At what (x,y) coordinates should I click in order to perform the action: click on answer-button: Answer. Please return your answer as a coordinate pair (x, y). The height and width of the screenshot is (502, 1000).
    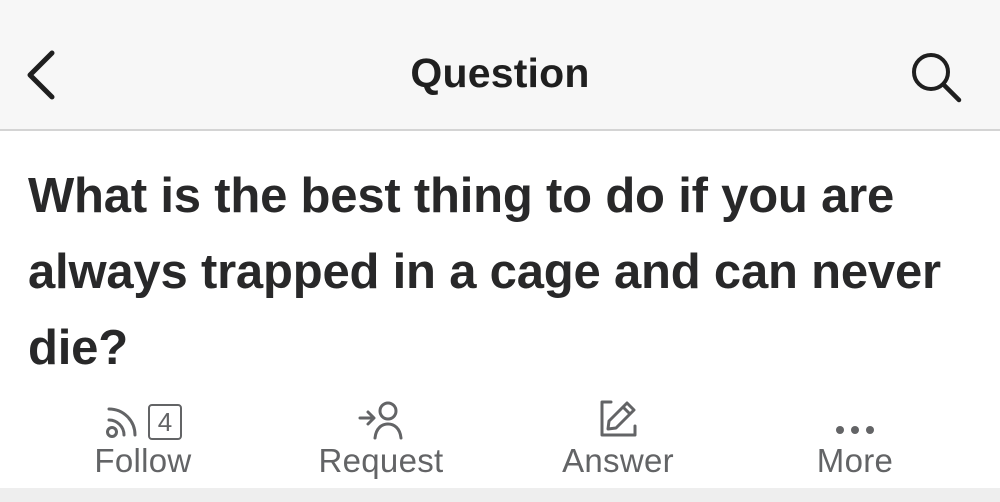
    Looking at the image, I should click on (618, 438).